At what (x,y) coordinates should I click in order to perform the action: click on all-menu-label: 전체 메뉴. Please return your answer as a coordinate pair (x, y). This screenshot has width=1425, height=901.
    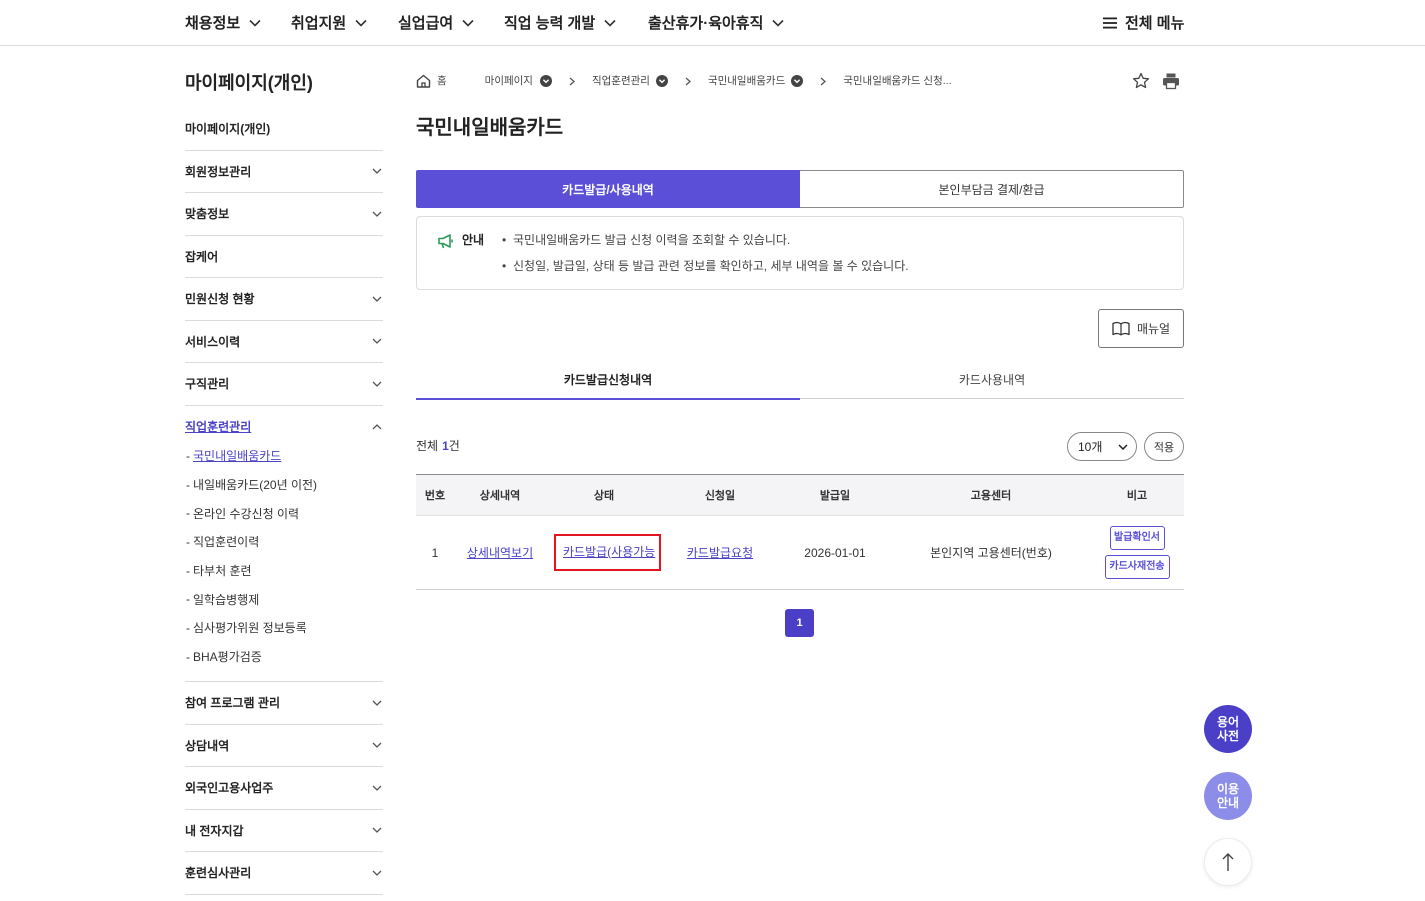
    Looking at the image, I should click on (1155, 23).